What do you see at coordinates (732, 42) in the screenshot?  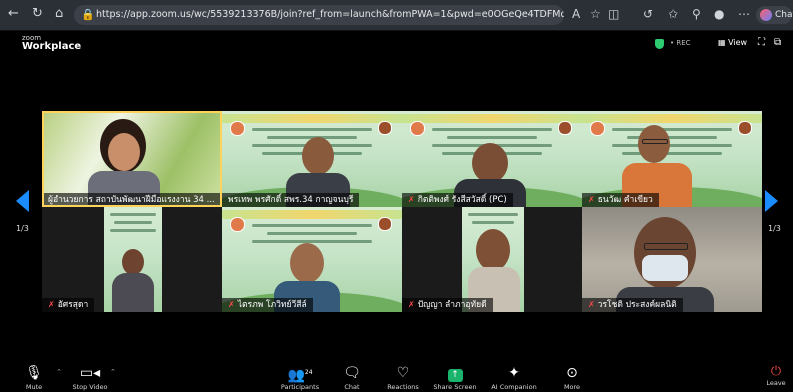 I see `view-button: ▦ View` at bounding box center [732, 42].